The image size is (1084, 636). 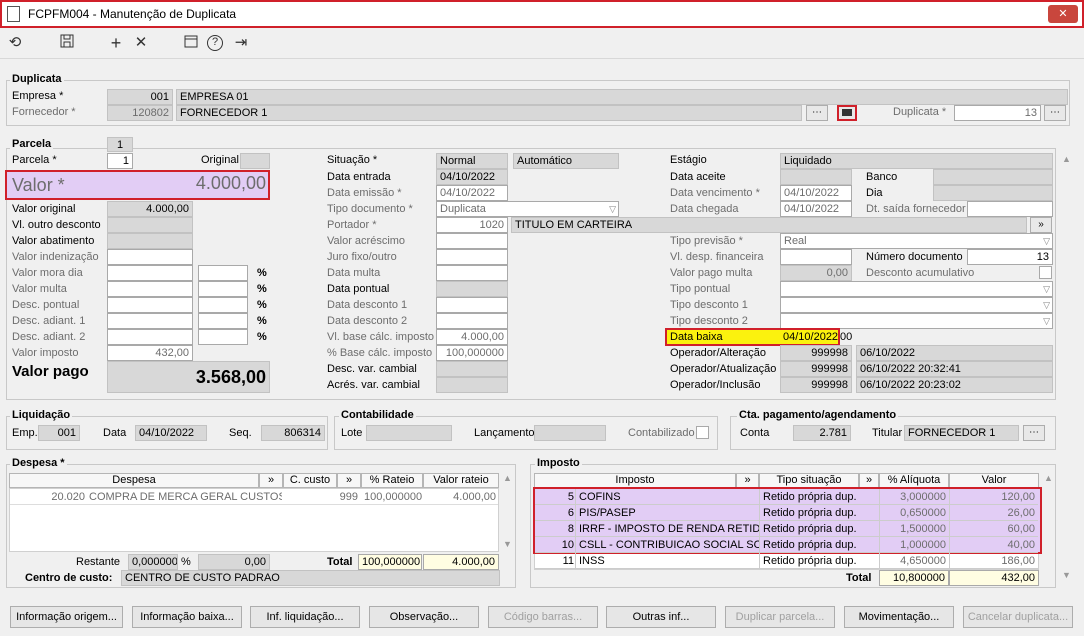 What do you see at coordinates (120, 144) in the screenshot?
I see `parcela-tab-num: 1` at bounding box center [120, 144].